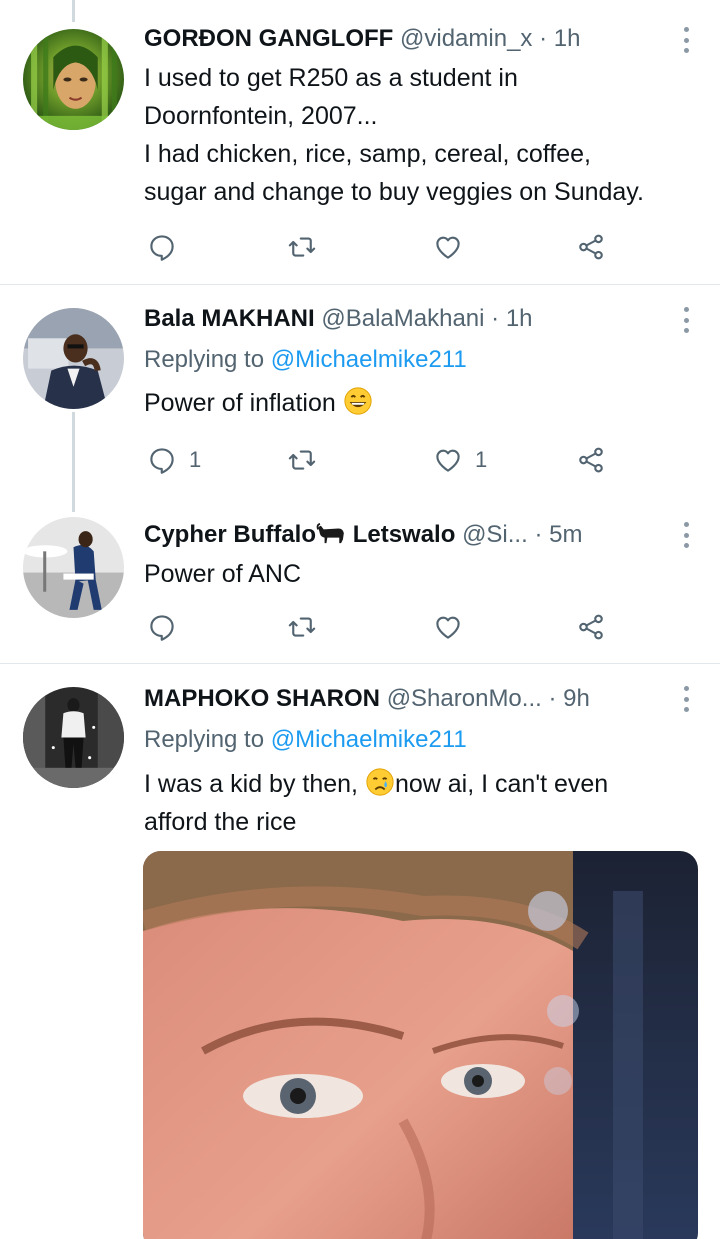 This screenshot has width=720, height=1239. Describe the element at coordinates (223, 574) in the screenshot. I see `tweet-text-content: Power of ANC` at that location.